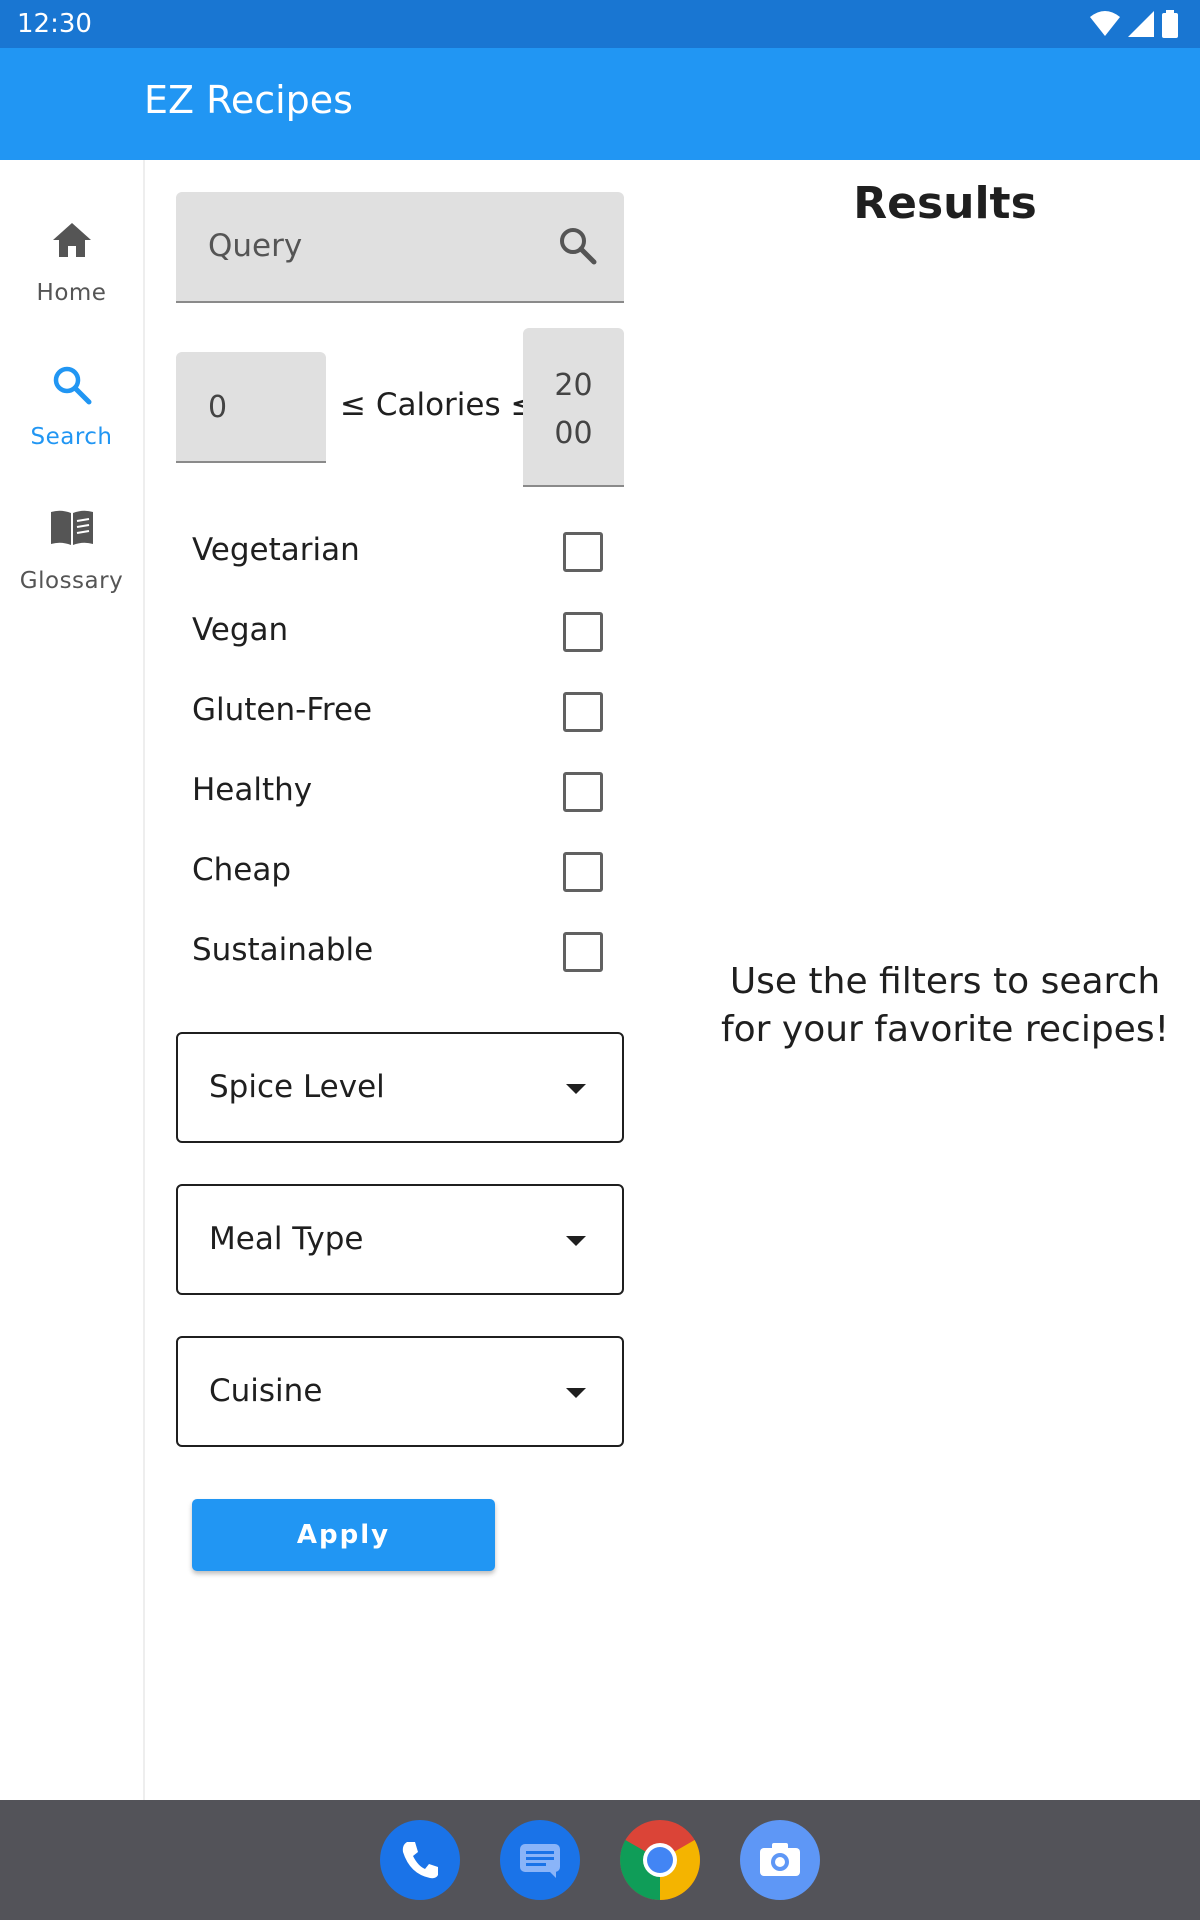 Image resolution: width=1200 pixels, height=1920 pixels. Describe the element at coordinates (54, 24) in the screenshot. I see `status-time: 12:30` at that location.